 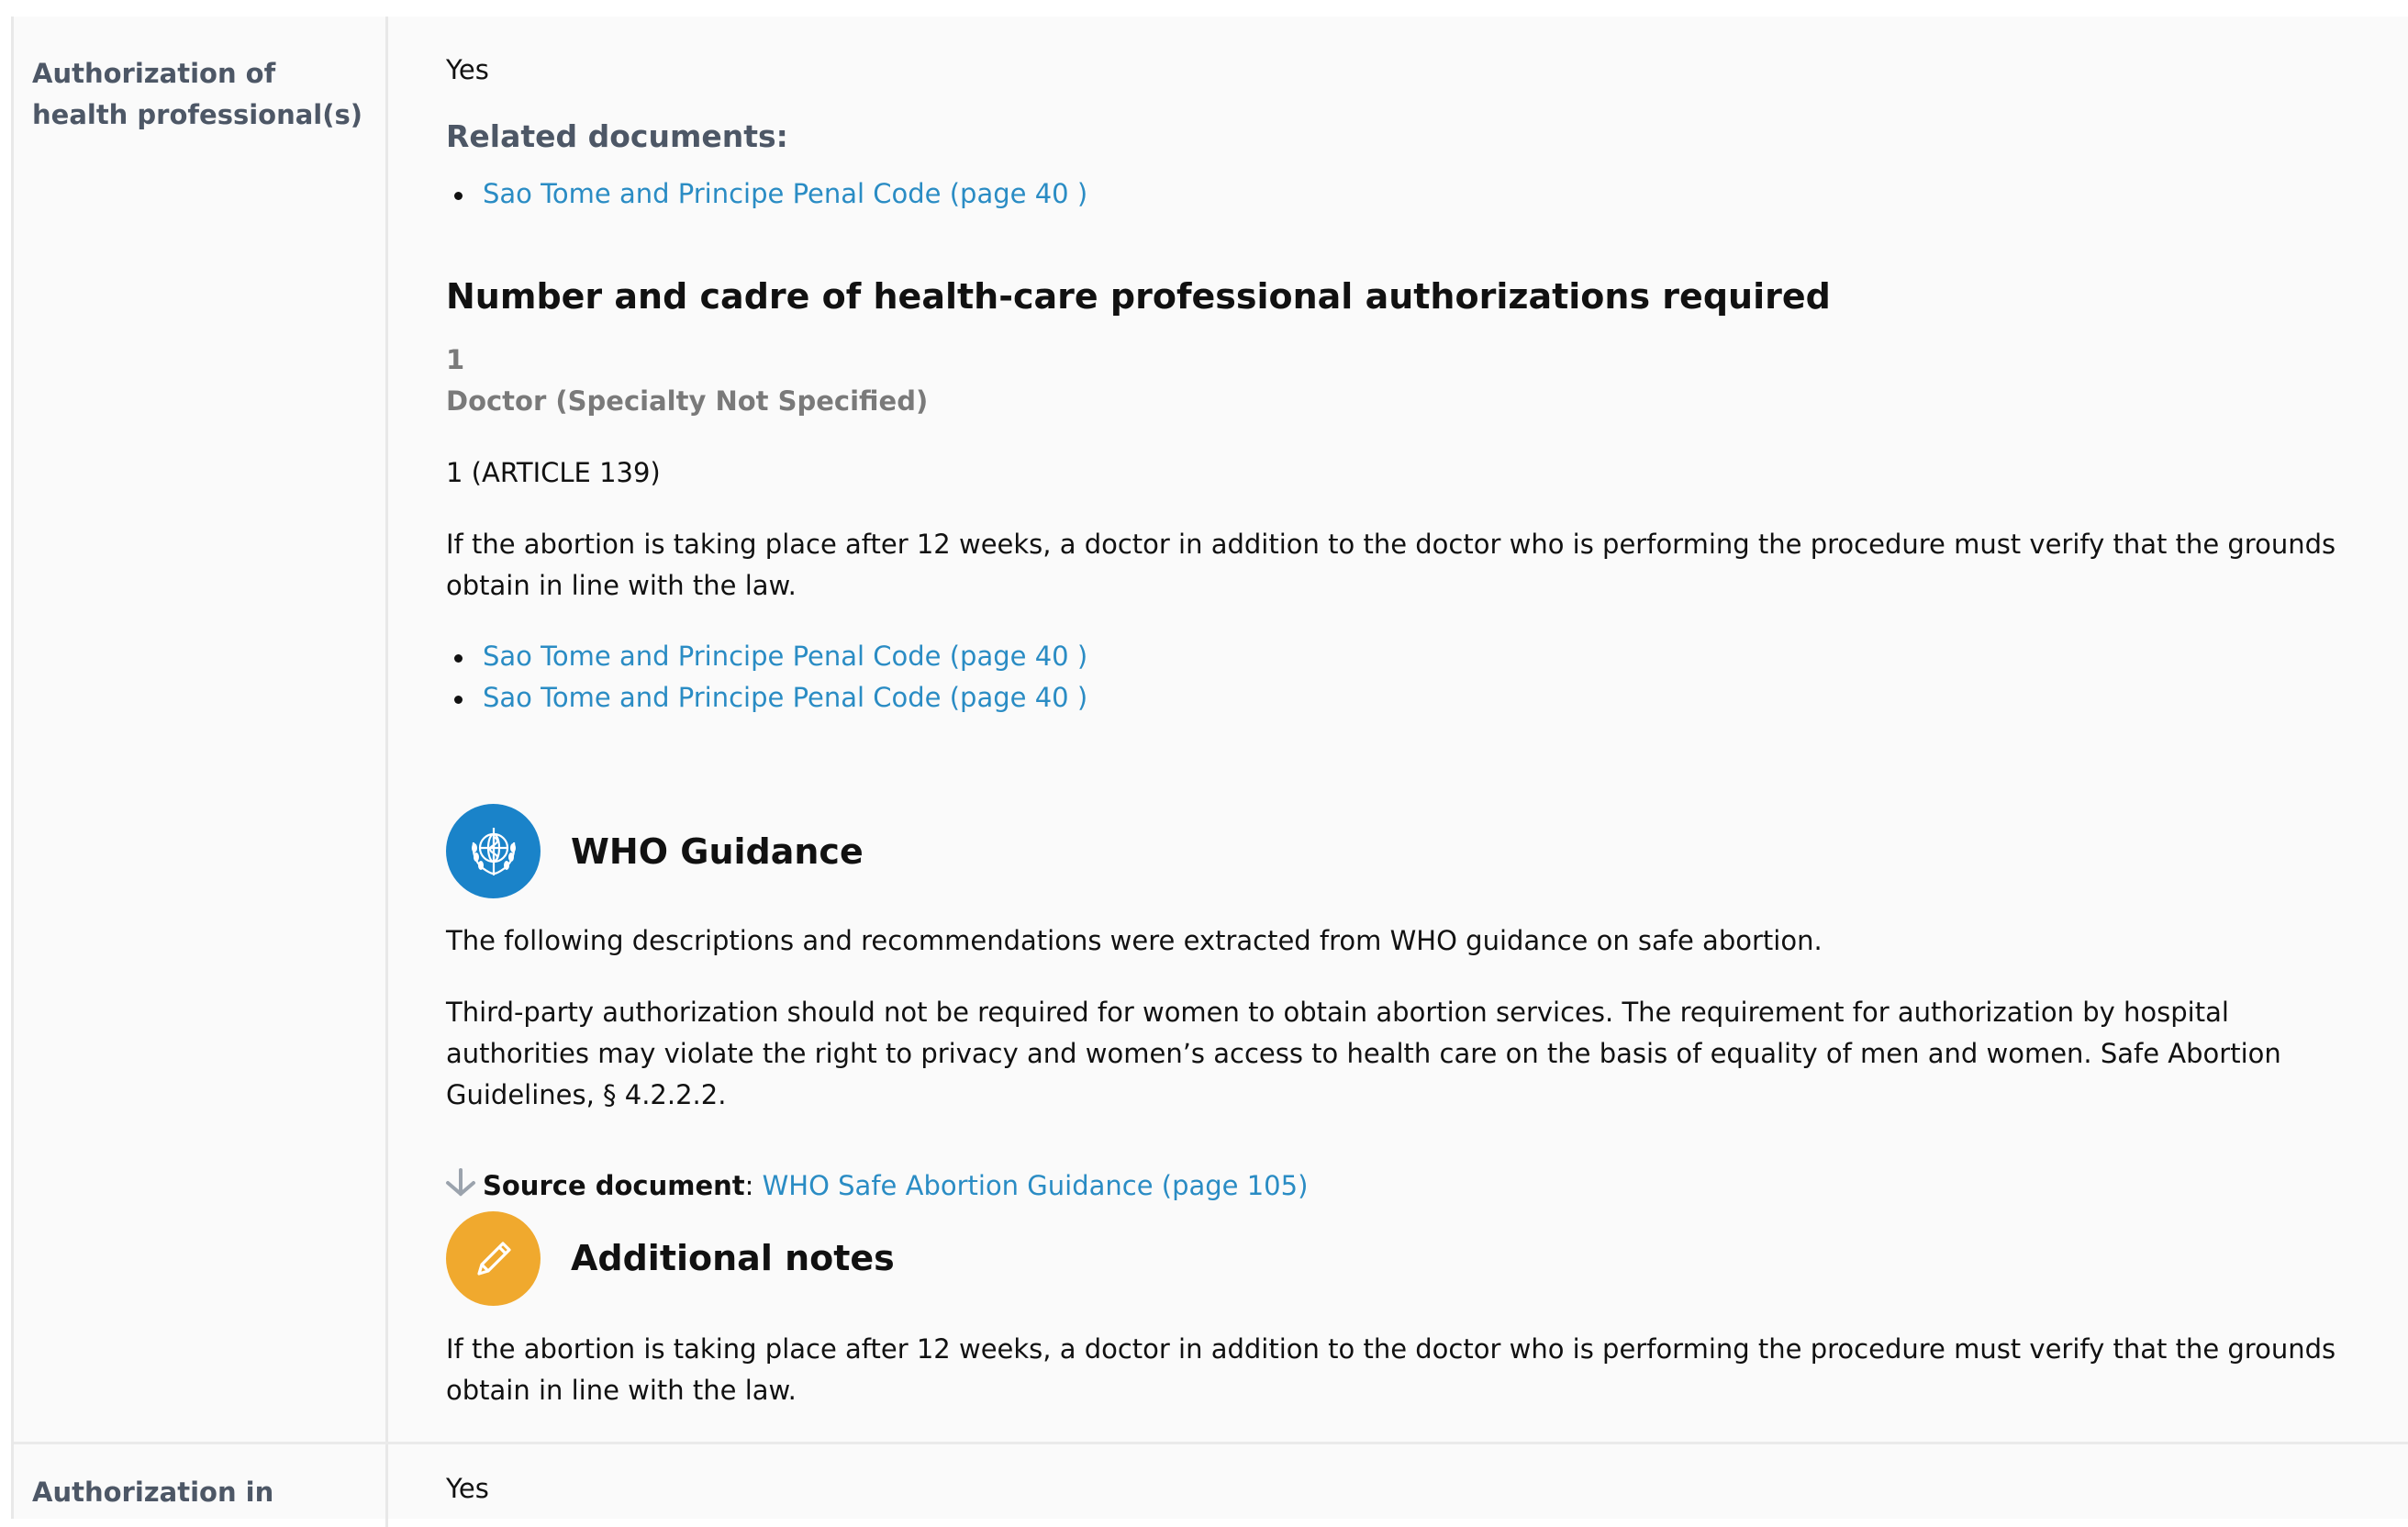 I want to click on professional-cadre: Doctor (Specialty Not Specified), so click(x=688, y=401).